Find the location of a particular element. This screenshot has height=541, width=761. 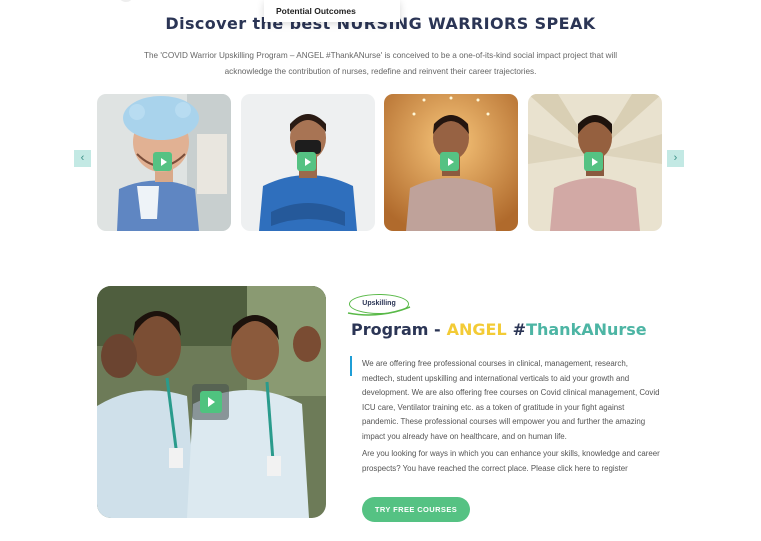

chevron-left-icon: ‹ is located at coordinates (82, 158).